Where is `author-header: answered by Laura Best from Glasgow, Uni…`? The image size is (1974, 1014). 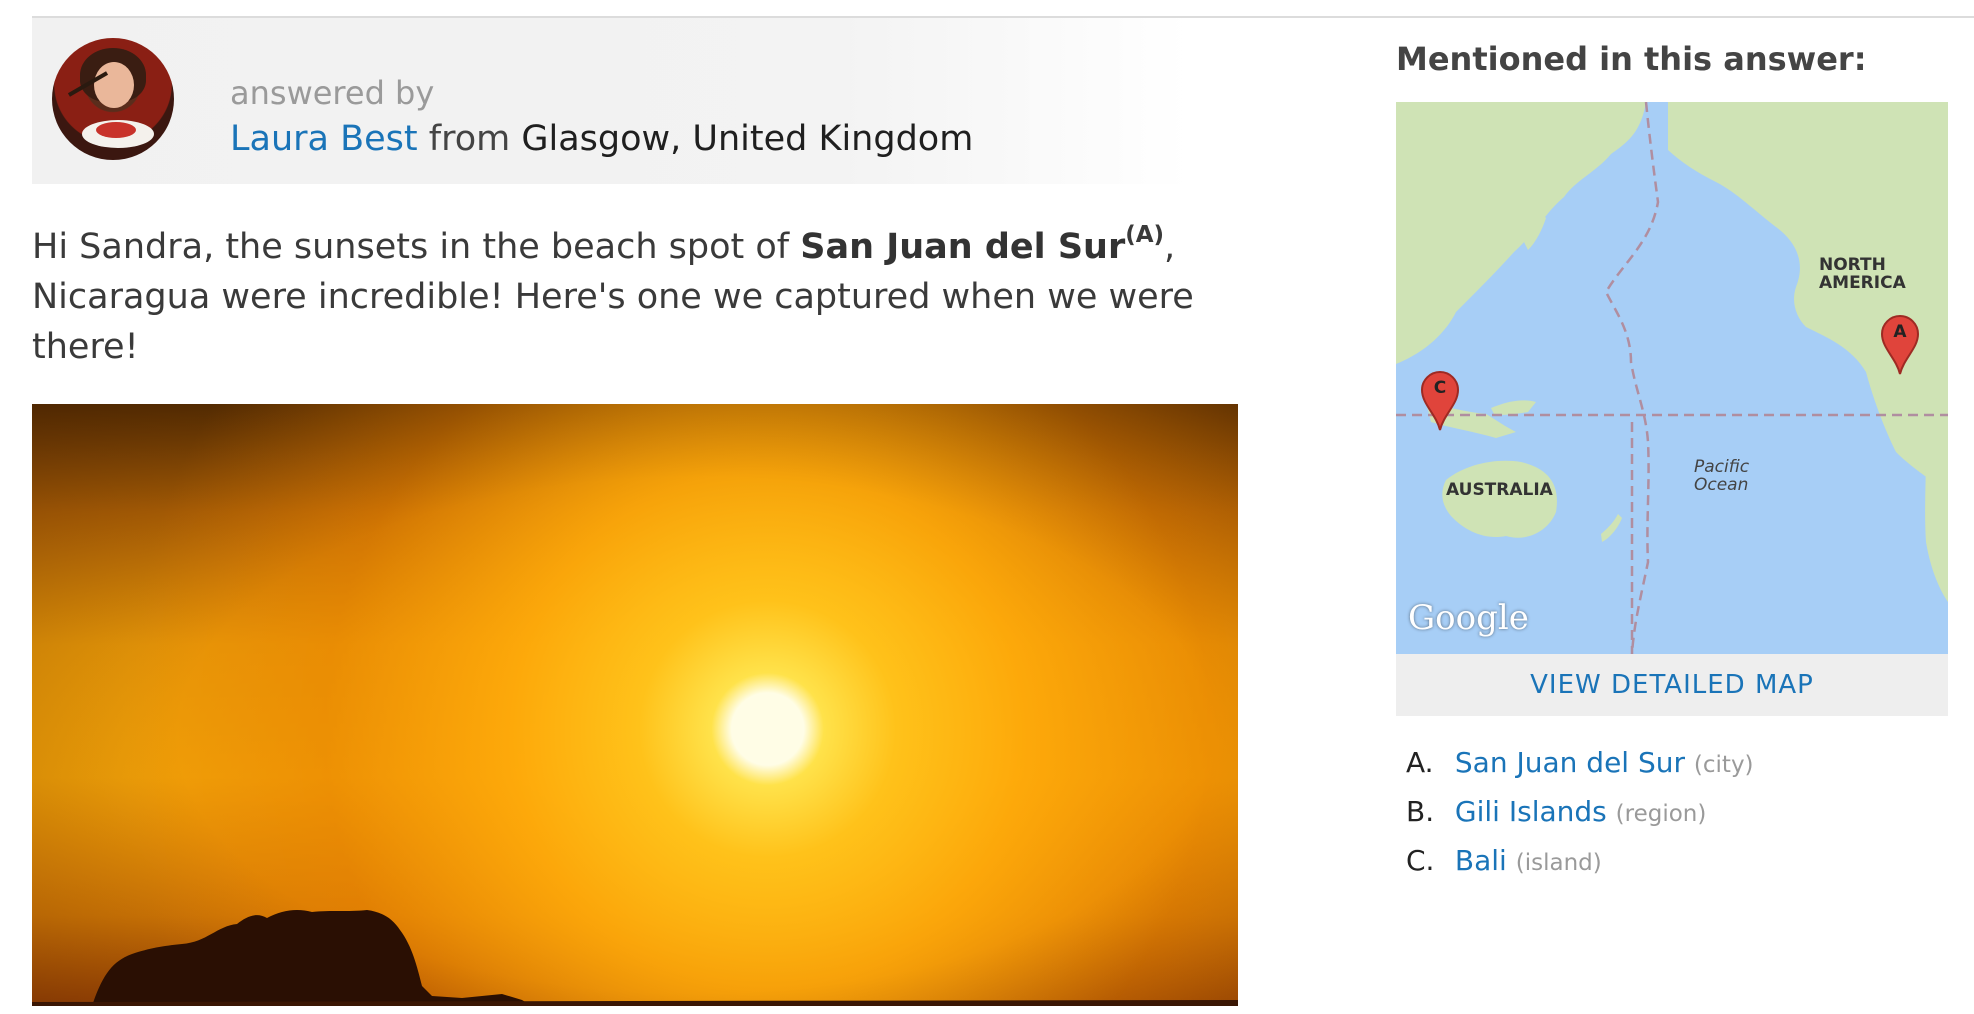 author-header: answered by Laura Best from Glasgow, Uni… is located at coordinates (611, 101).